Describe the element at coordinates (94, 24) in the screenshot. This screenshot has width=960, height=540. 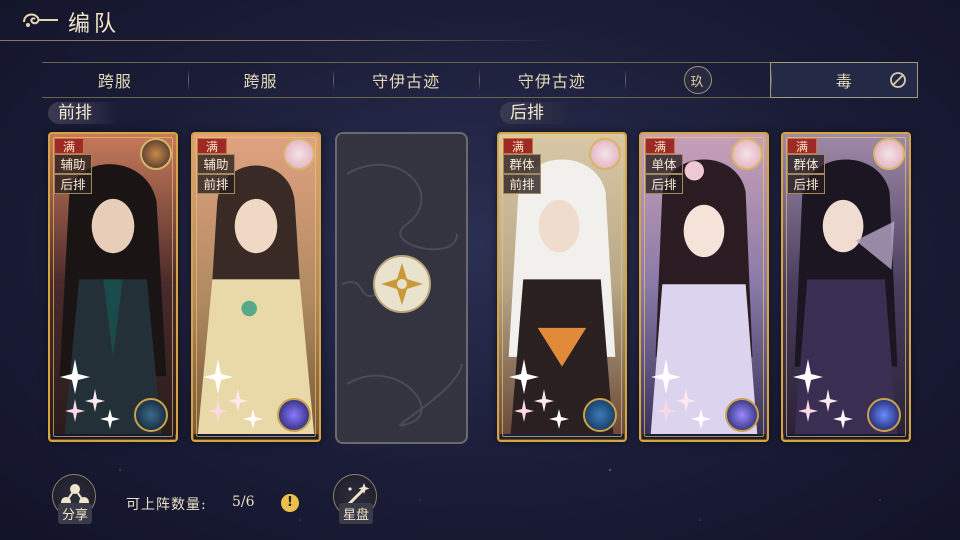
I see `page-title: 编队` at that location.